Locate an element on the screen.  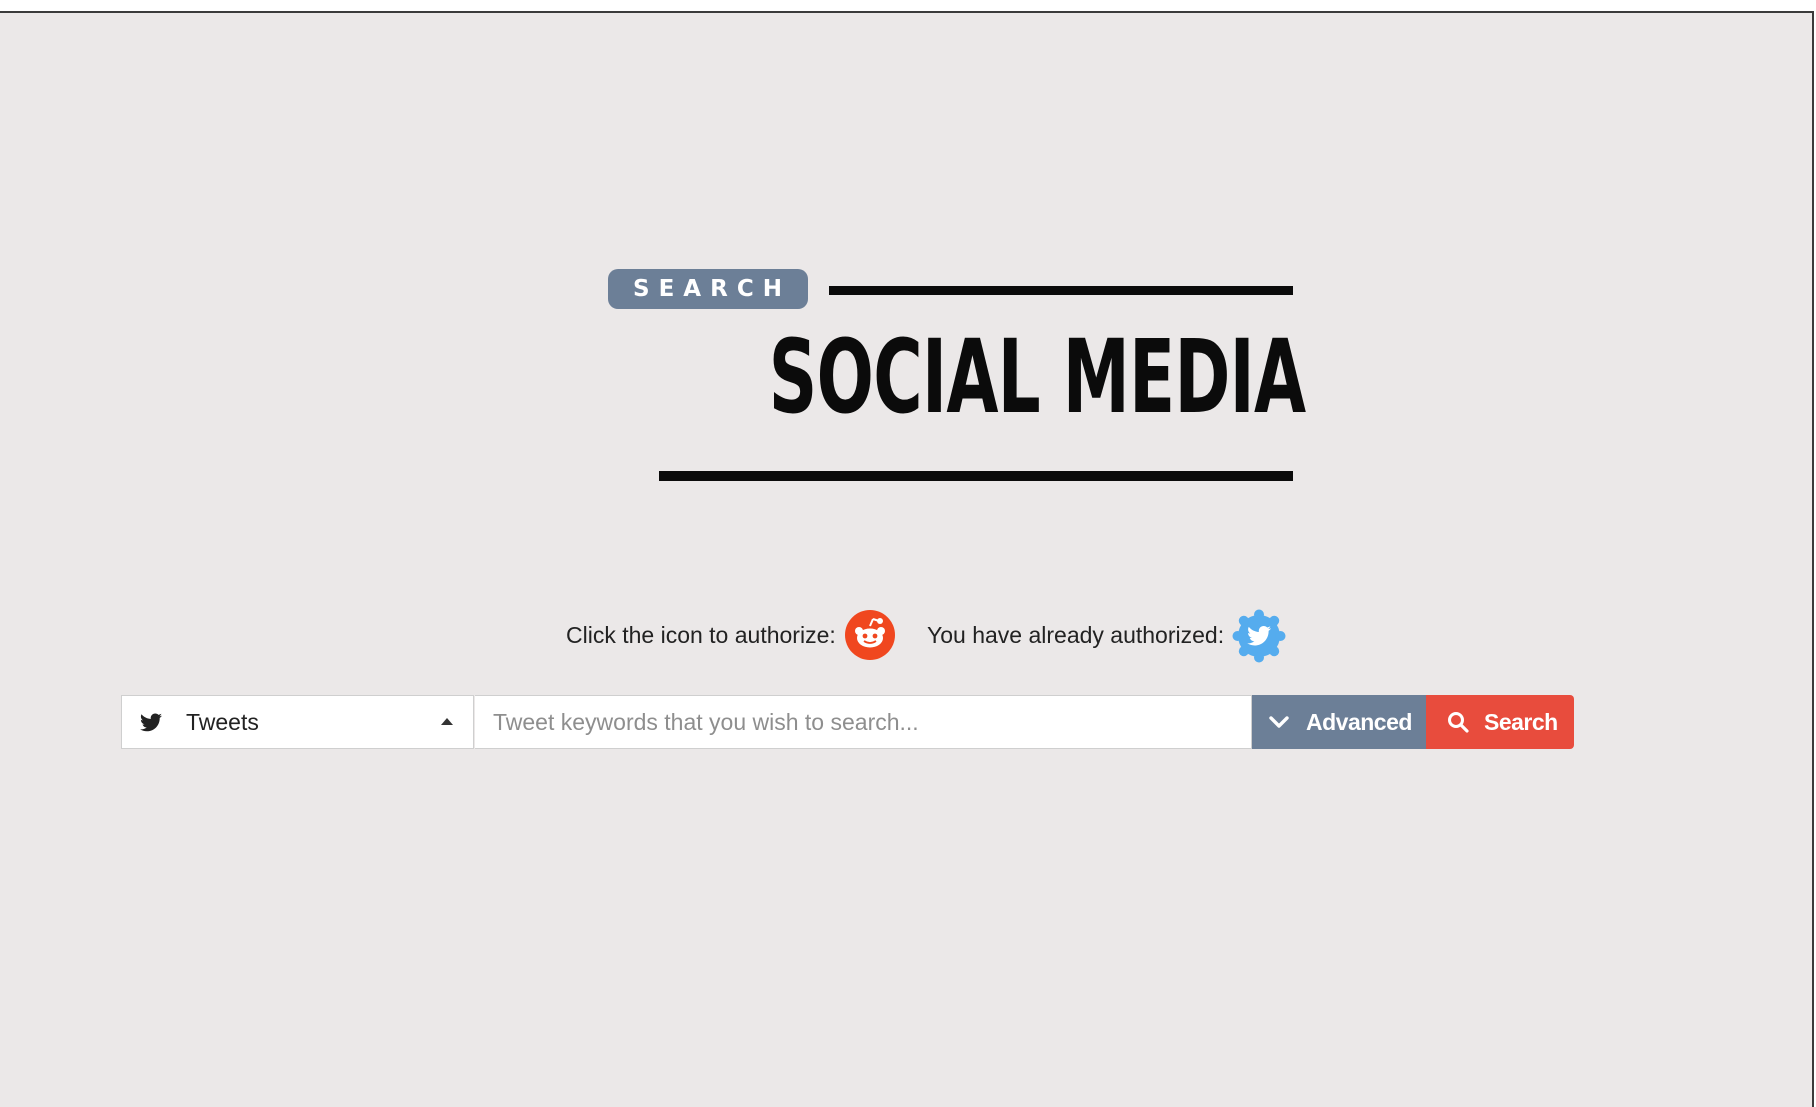
chevron-down-icon is located at coordinates (1279, 722).